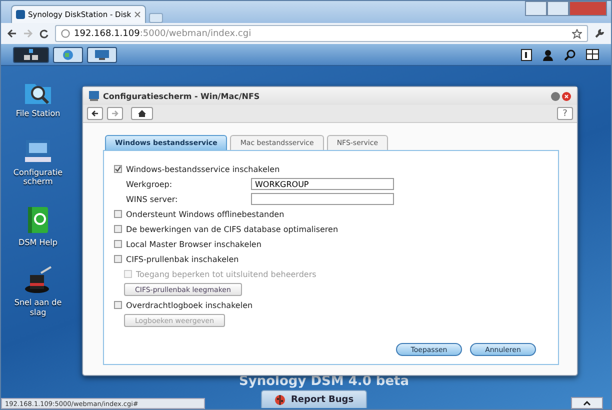  Describe the element at coordinates (322, 184) in the screenshot. I see `input-field: WORKGROUP` at that location.